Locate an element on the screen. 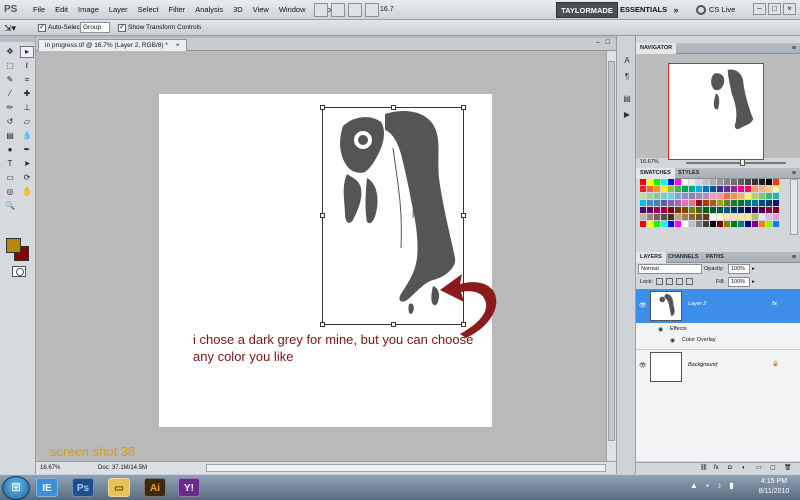  quick-select-tool-icon: ✎ is located at coordinates (10, 80).